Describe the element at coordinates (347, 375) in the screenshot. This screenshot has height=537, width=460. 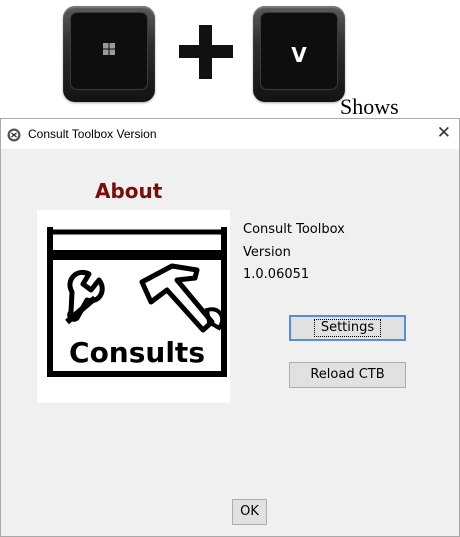
I see `reload-ctb-button: Reload CTB` at that location.